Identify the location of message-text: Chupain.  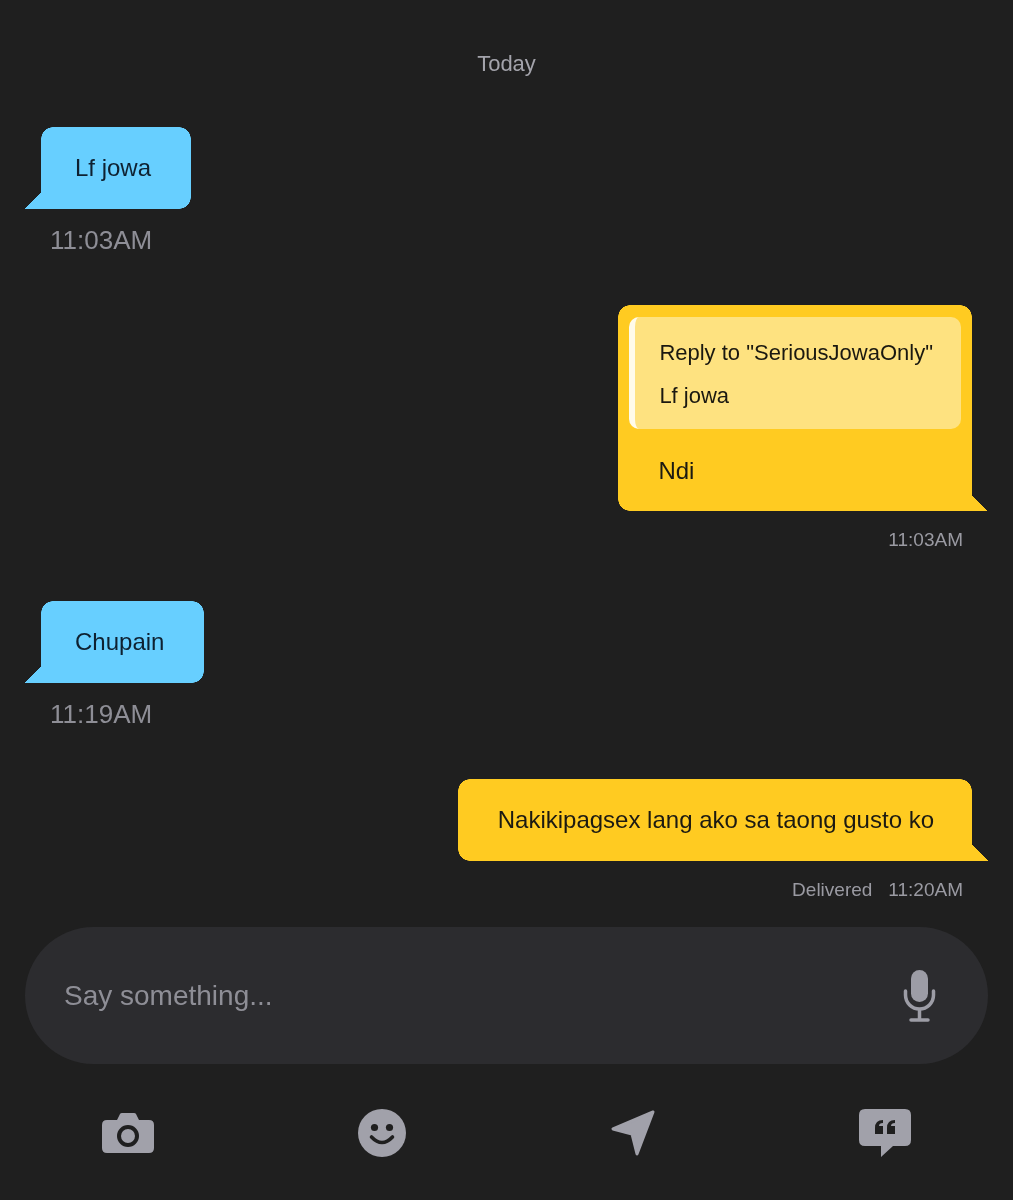
(120, 642).